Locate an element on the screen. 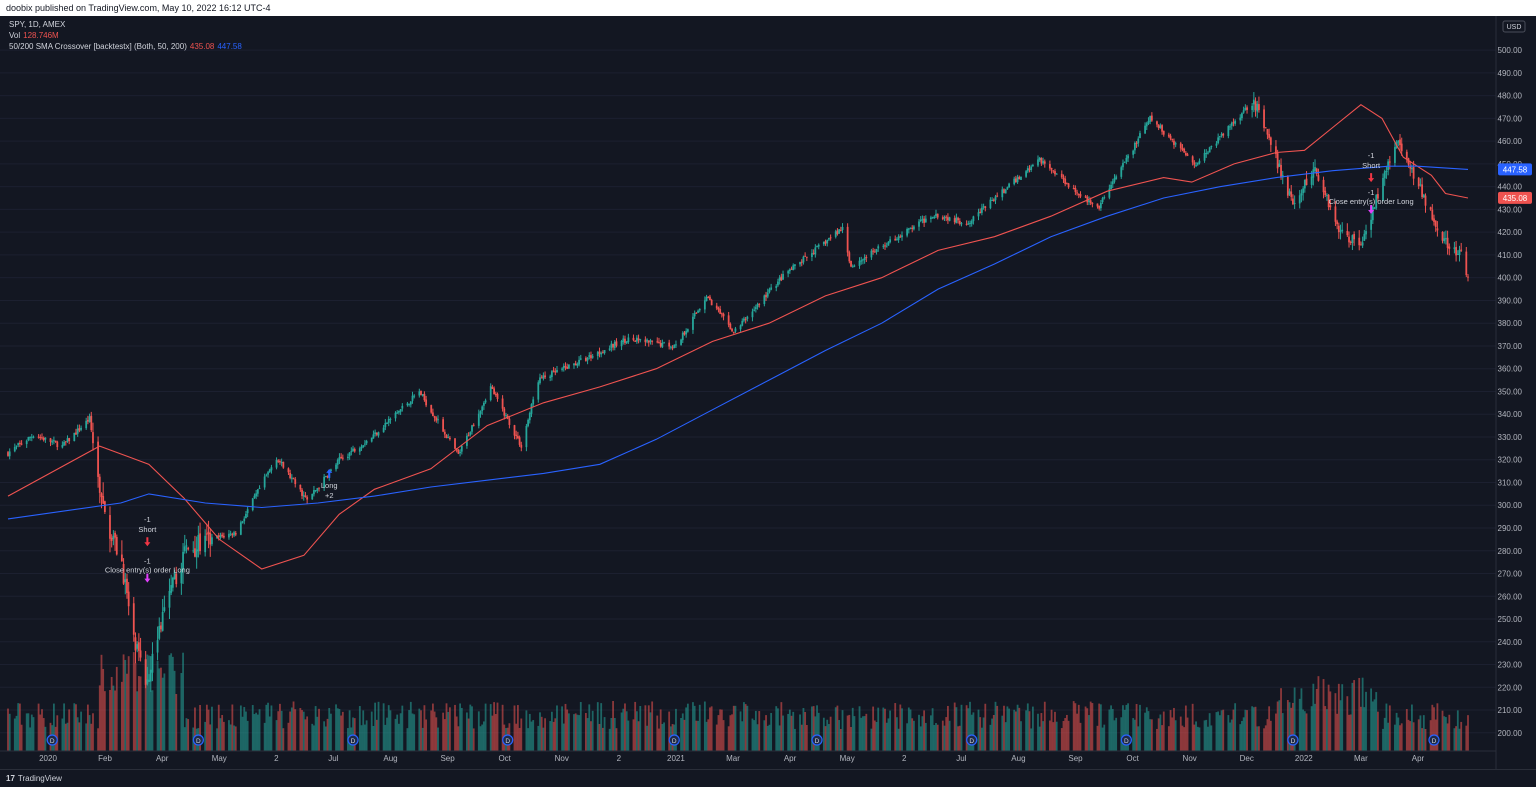  price-tick-label: 210.00 is located at coordinates (1510, 710).